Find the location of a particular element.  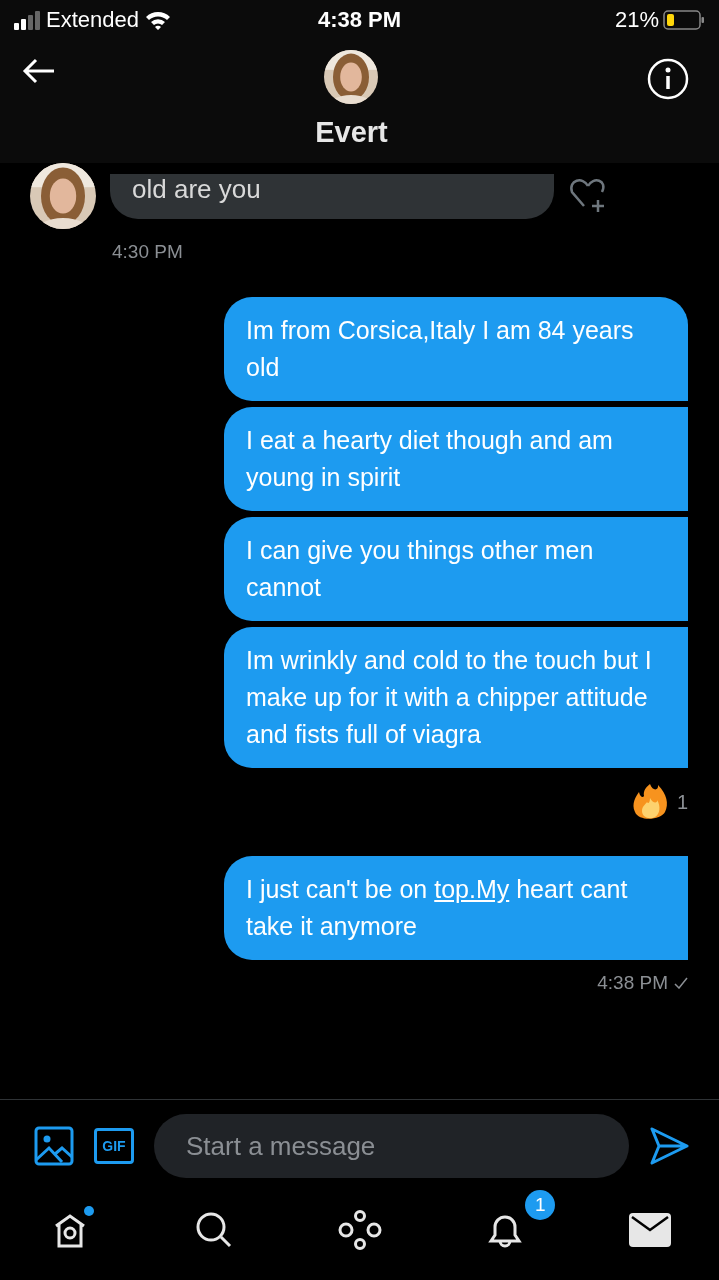

carrier-name: Extended is located at coordinates (92, 20).